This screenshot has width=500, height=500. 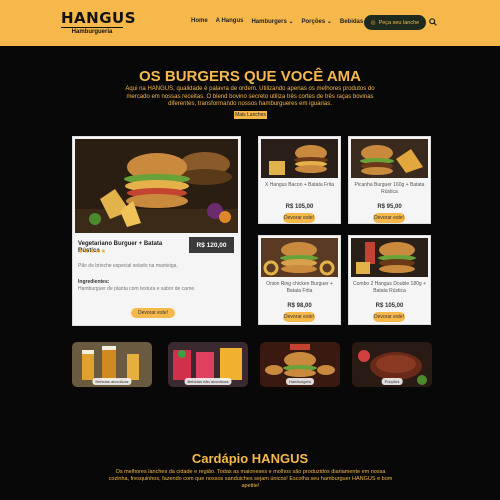 I want to click on category-tile-bebidas-alcoolicas: Bebidas alcoolicas, so click(x=112, y=364).